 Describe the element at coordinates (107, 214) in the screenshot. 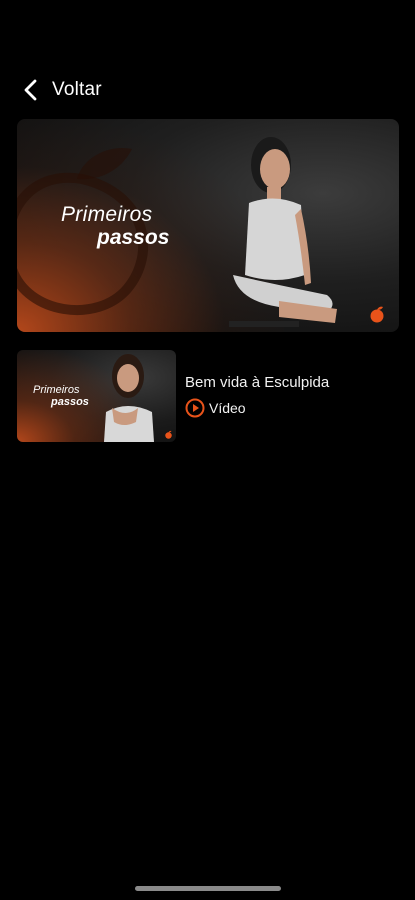

I see `banner-title-line1: Primeiros` at that location.